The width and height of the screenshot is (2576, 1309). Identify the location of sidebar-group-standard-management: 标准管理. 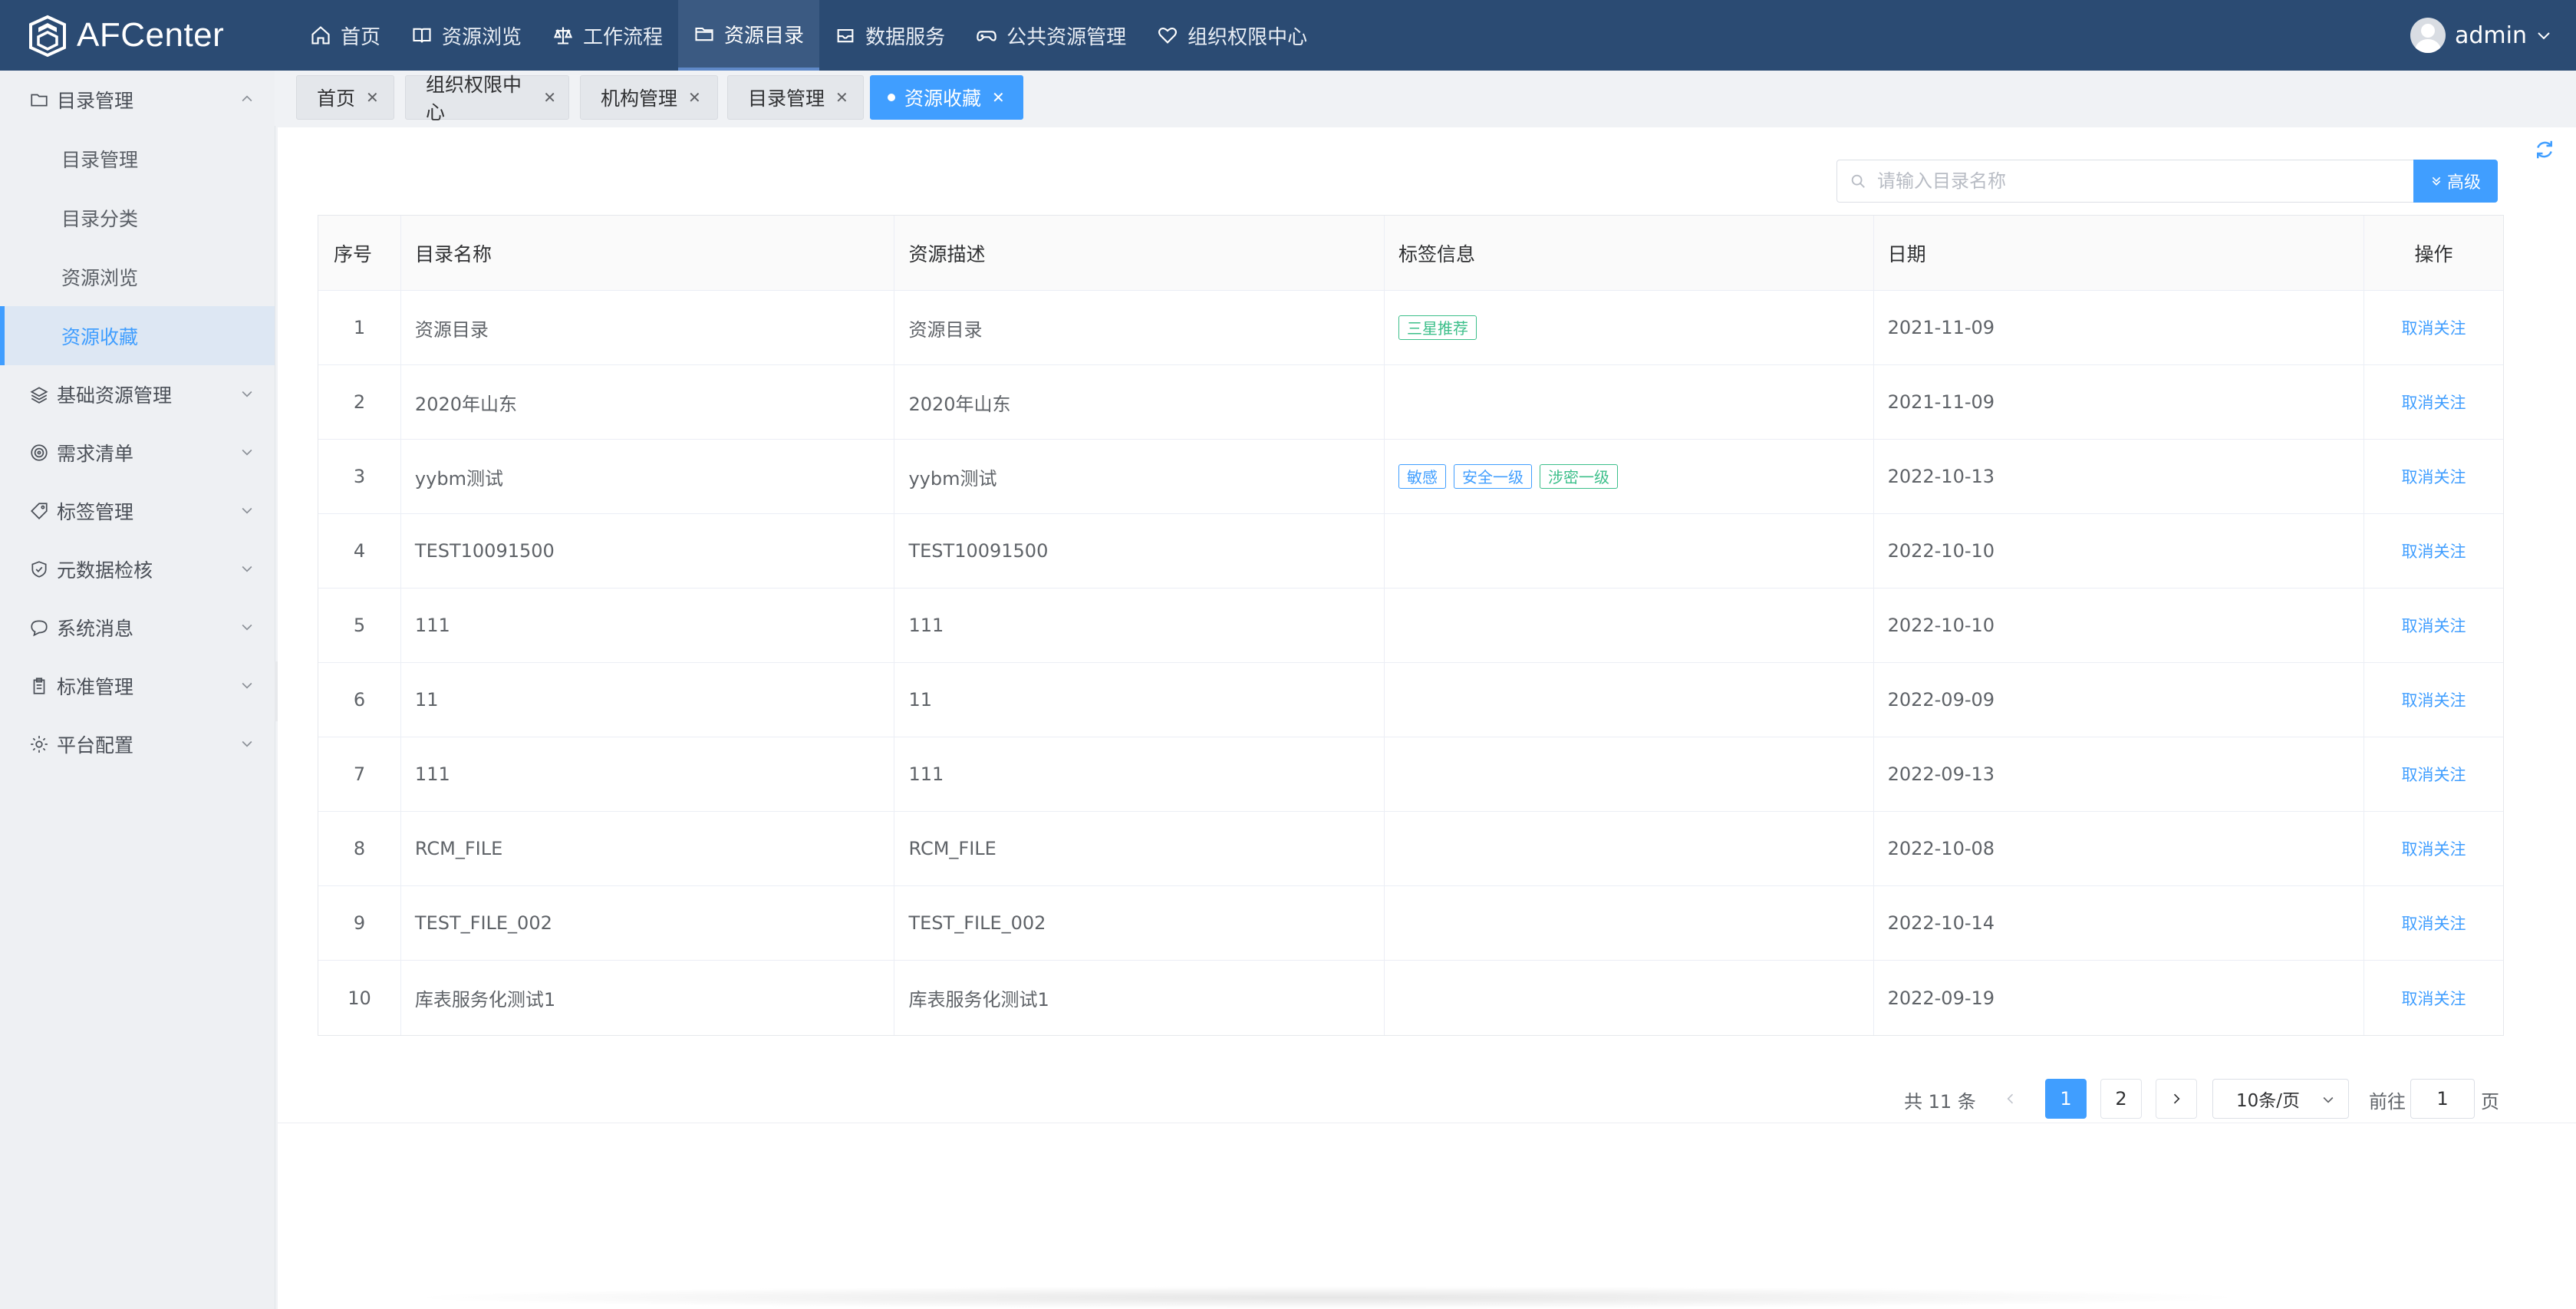
(137, 686).